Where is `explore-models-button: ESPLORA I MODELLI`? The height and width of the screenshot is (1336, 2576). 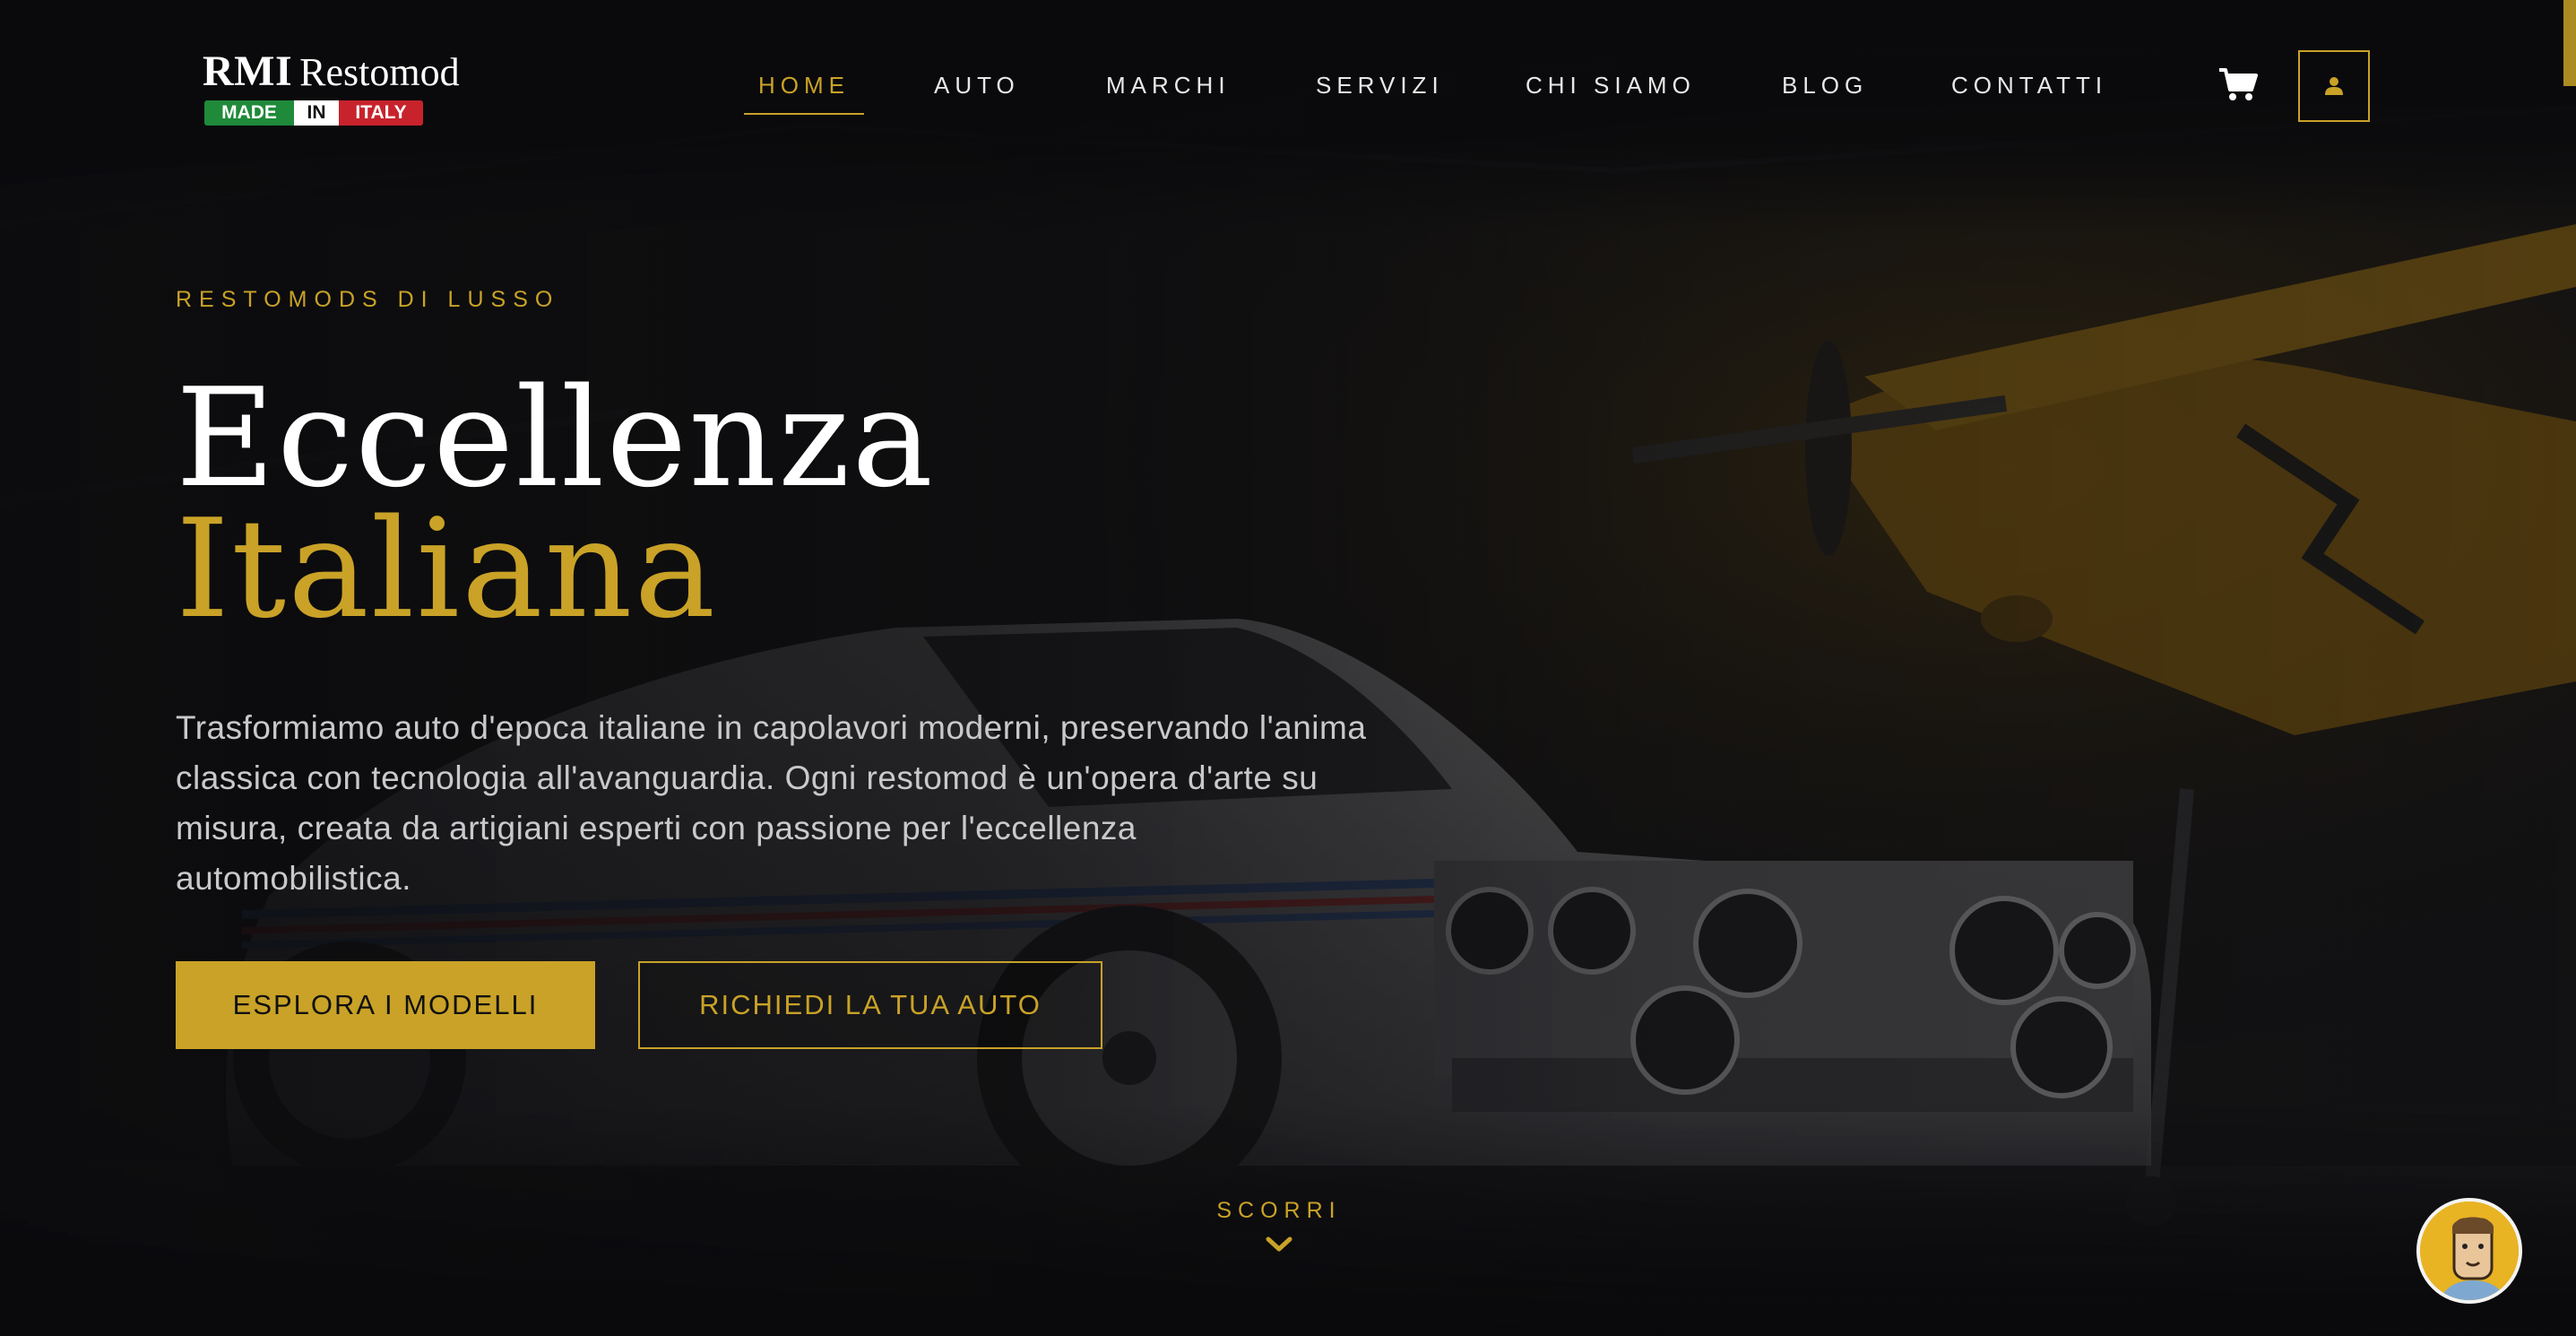 explore-models-button: ESPLORA I MODELLI is located at coordinates (385, 1005).